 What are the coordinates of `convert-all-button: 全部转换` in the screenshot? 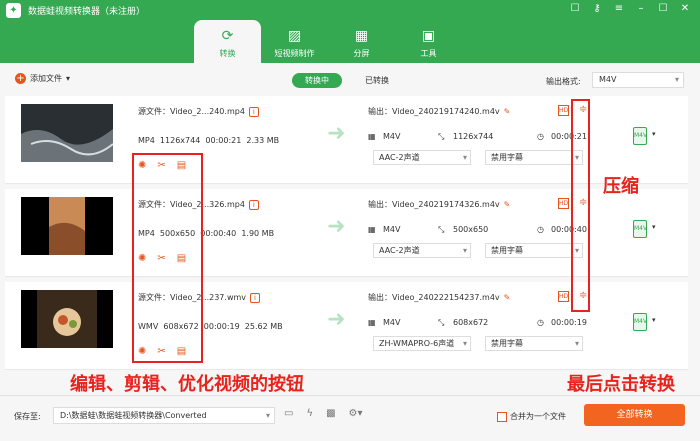 It's located at (634, 415).